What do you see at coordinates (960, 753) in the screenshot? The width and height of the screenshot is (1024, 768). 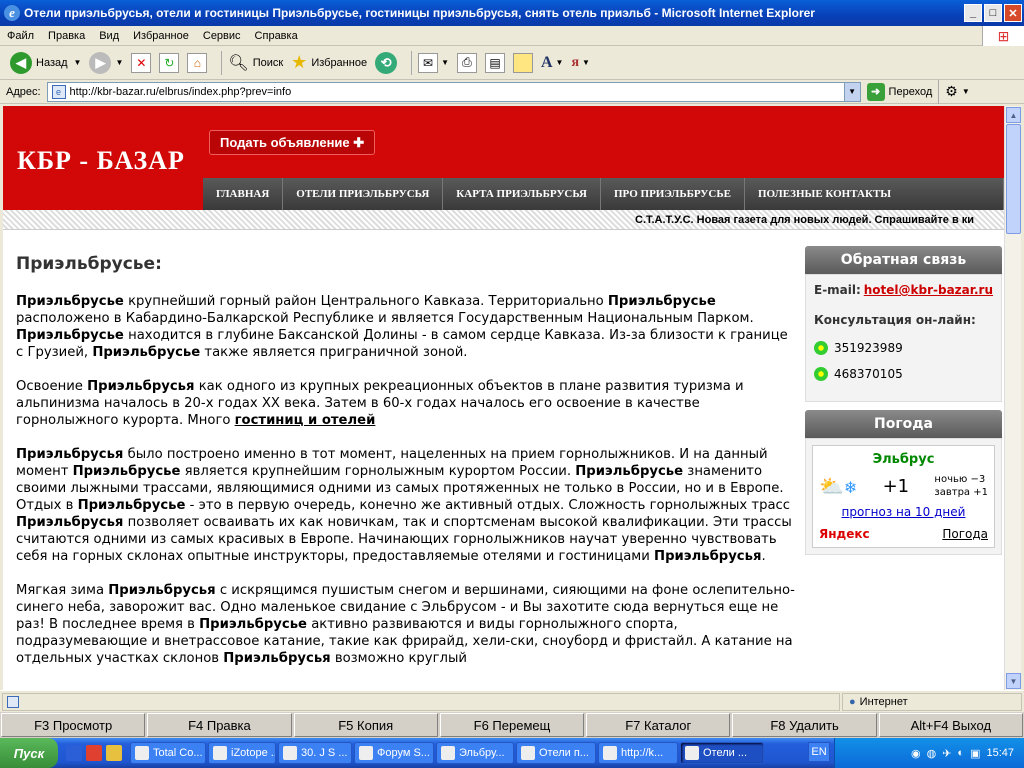 I see `tray-icon: ◐` at bounding box center [960, 753].